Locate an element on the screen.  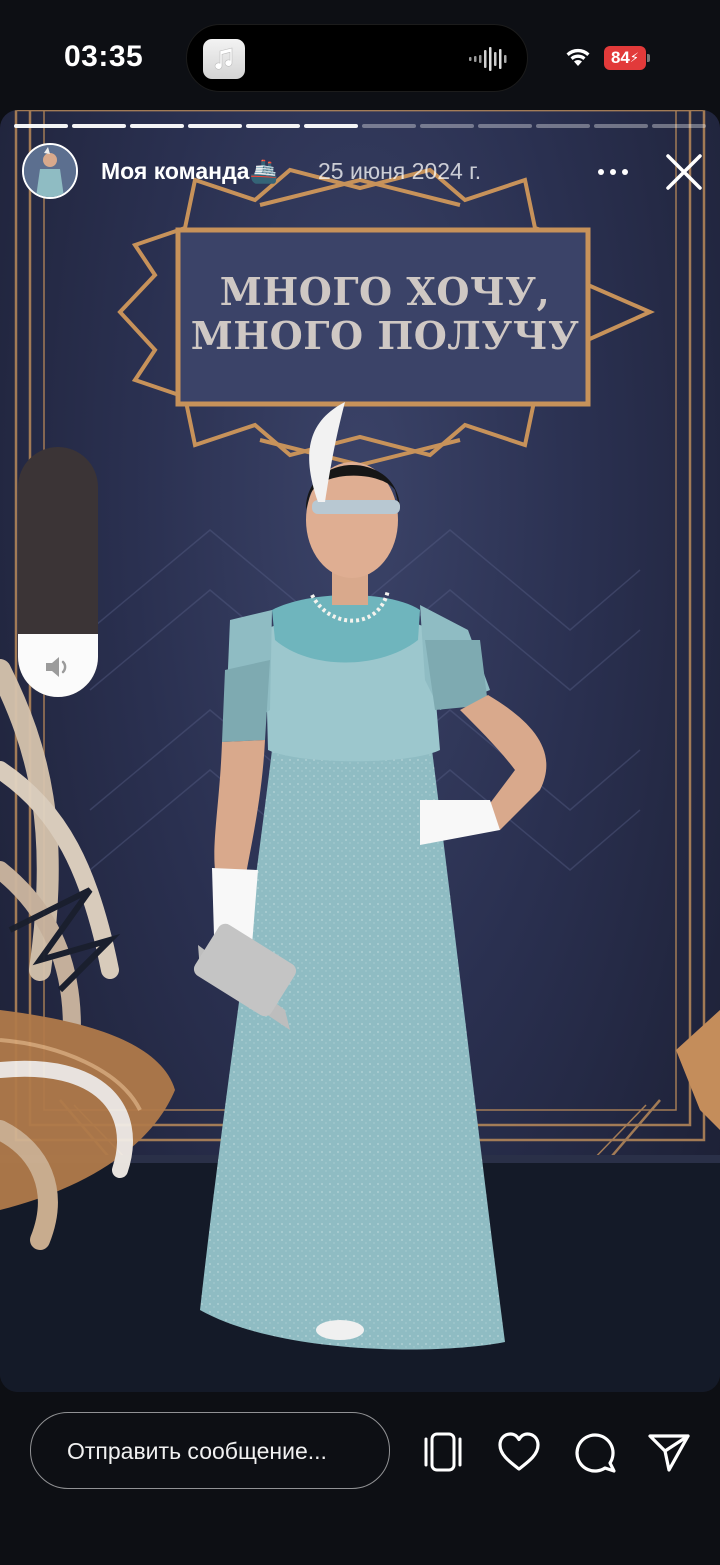
repost-icon is located at coordinates (443, 1452).